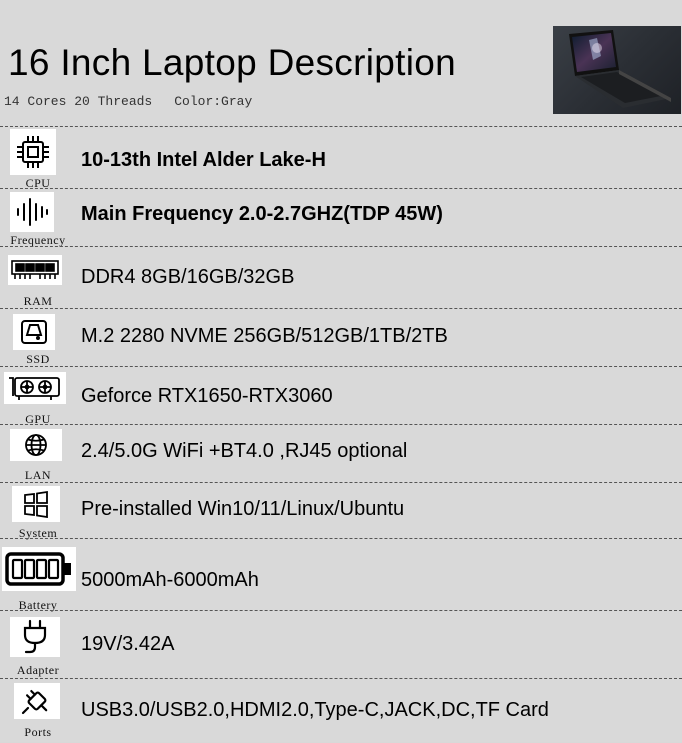 The image size is (682, 743). What do you see at coordinates (341, 644) in the screenshot?
I see `spec-row-adapter: Adapter 19V/3.42A` at bounding box center [341, 644].